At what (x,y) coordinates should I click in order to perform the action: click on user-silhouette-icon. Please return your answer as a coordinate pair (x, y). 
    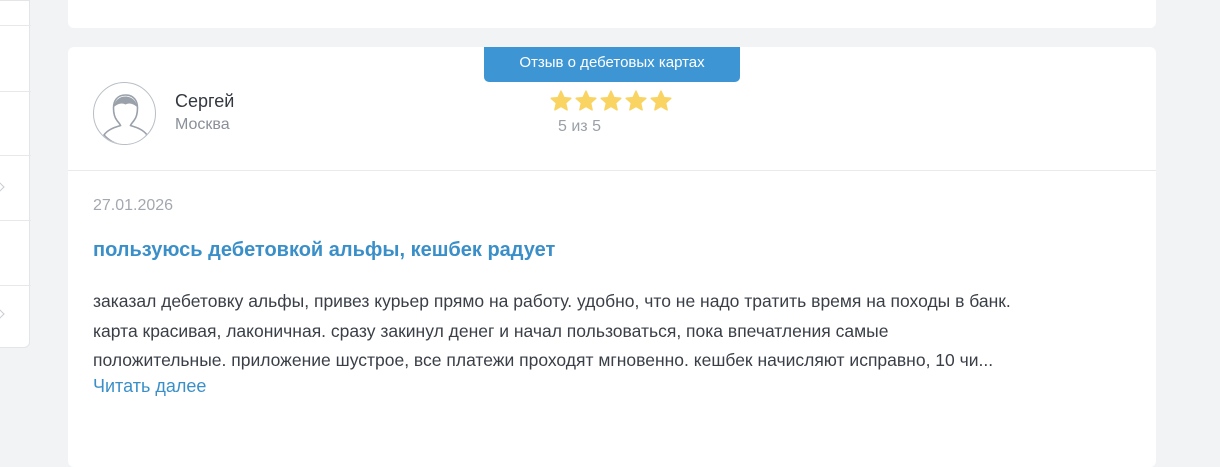
    Looking at the image, I should click on (125, 119).